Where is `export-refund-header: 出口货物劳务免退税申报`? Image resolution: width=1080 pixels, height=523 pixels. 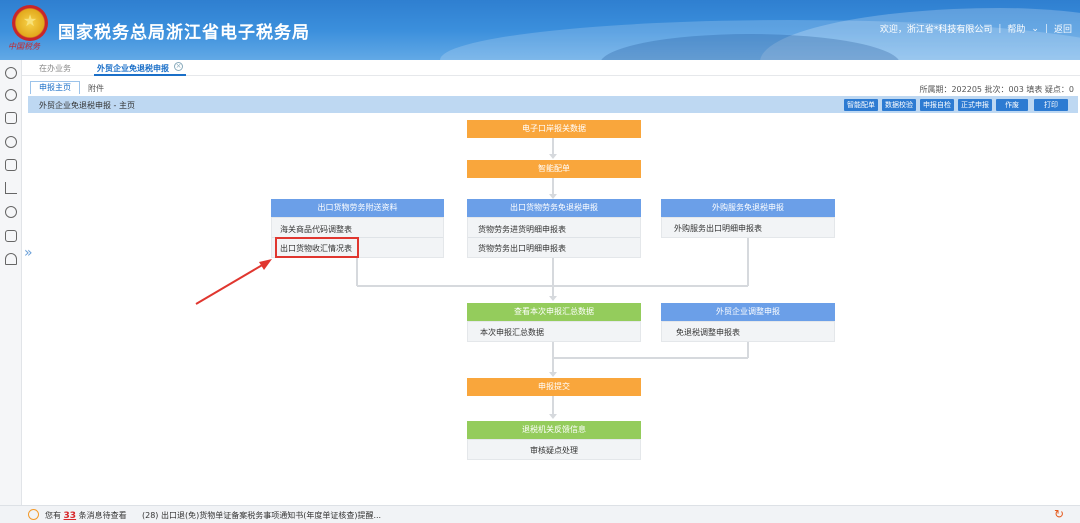
export-refund-header: 出口货物劳务免退税申报 is located at coordinates (554, 208).